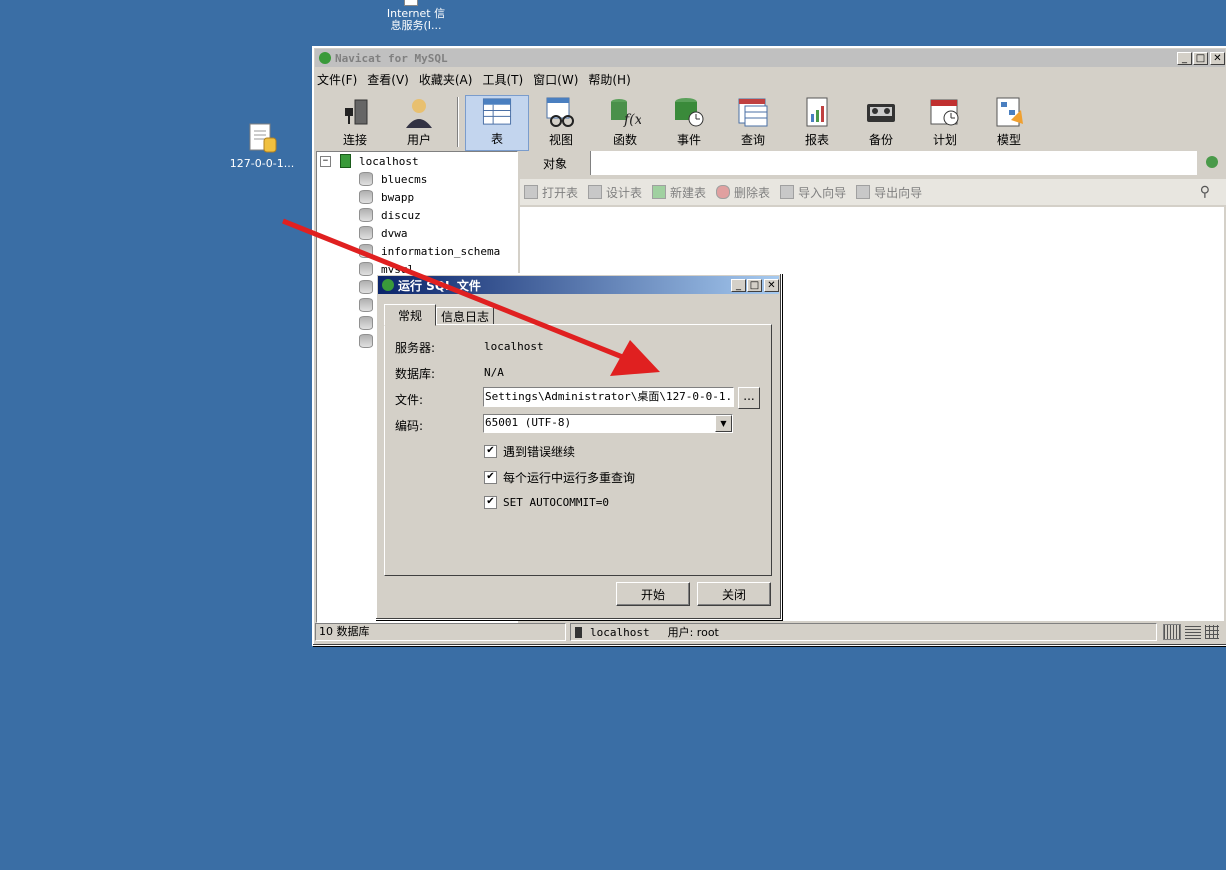 The width and height of the screenshot is (1226, 870). What do you see at coordinates (410, 315) in the screenshot?
I see `tab-general: 常规` at bounding box center [410, 315].